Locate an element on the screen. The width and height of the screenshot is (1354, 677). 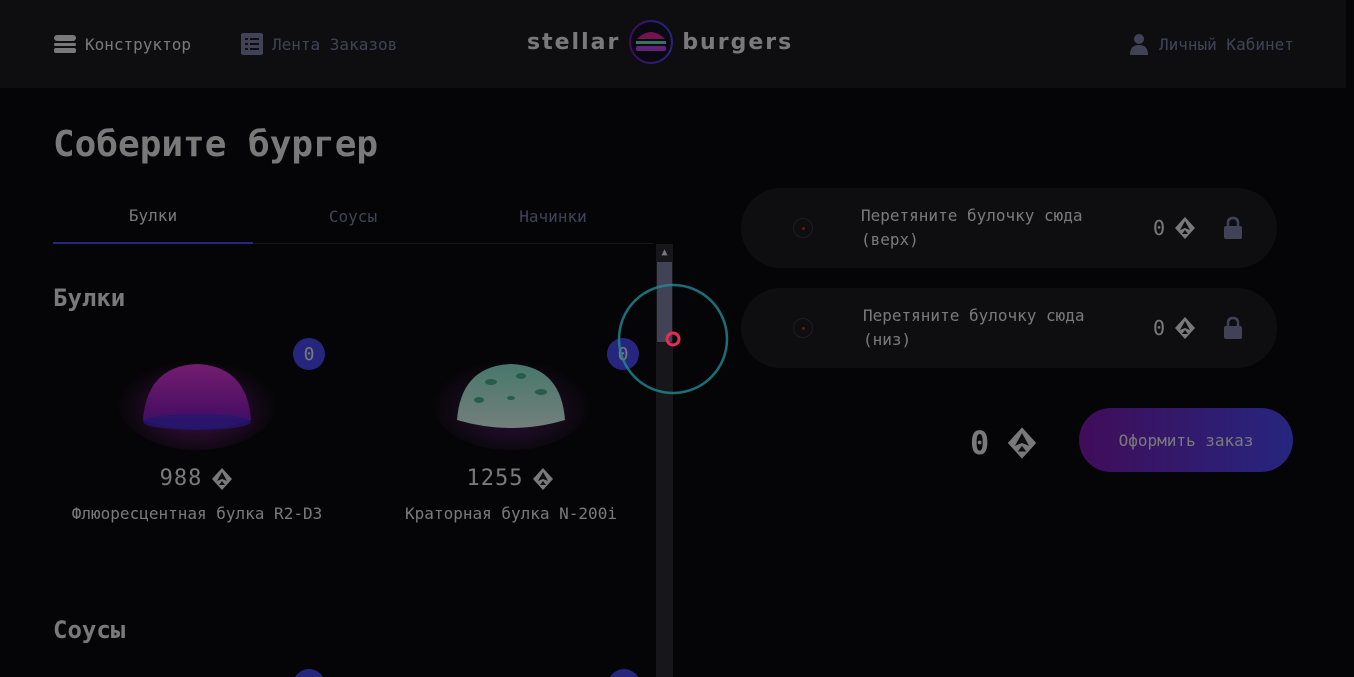
ingredient-price-value: 988 is located at coordinates (181, 478).